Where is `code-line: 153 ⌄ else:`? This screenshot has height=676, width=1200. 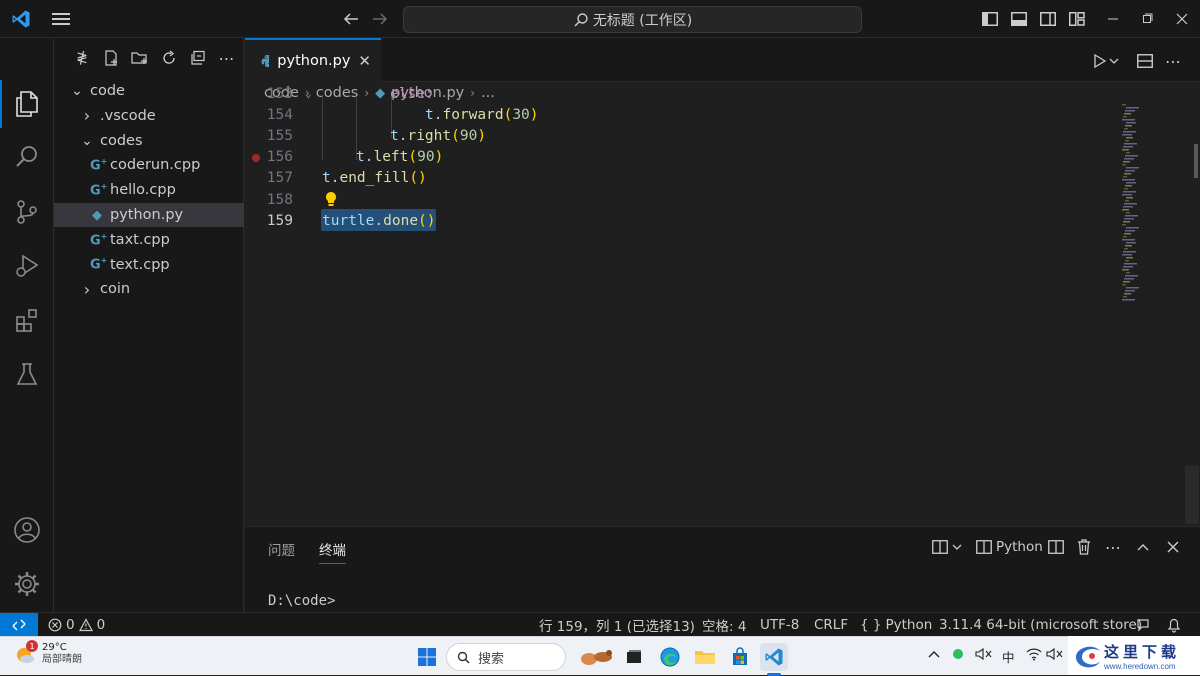
code-line: 153 ⌄ else: is located at coordinates (685, 93).